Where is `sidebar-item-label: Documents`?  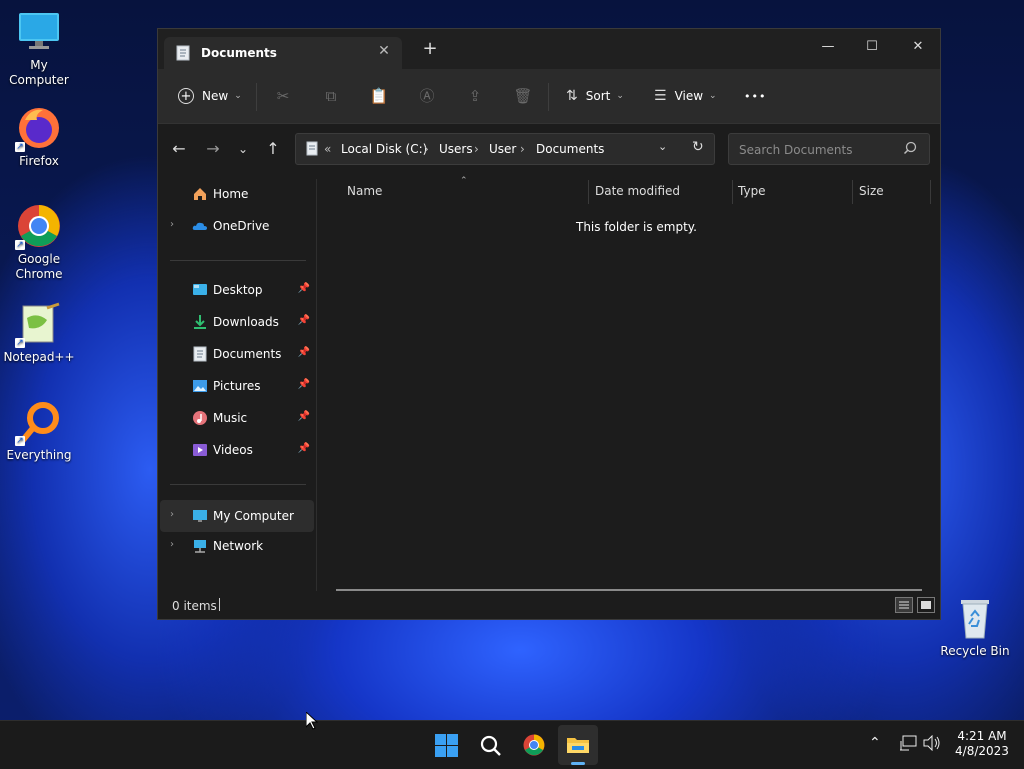 sidebar-item-label: Documents is located at coordinates (247, 354).